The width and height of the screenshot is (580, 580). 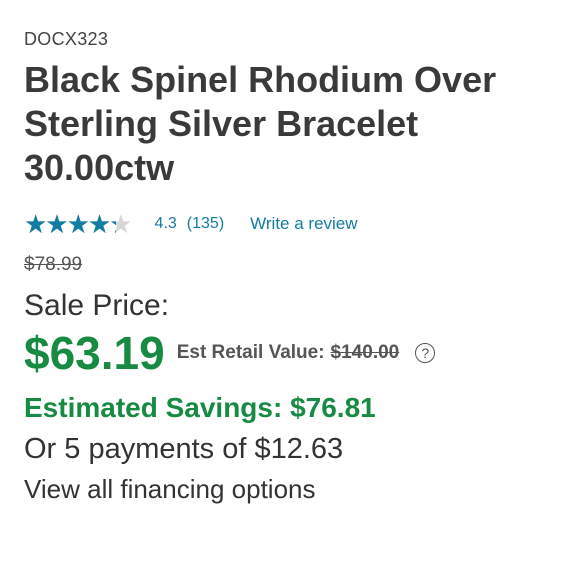 What do you see at coordinates (53, 264) in the screenshot?
I see `original-price: $78.99` at bounding box center [53, 264].